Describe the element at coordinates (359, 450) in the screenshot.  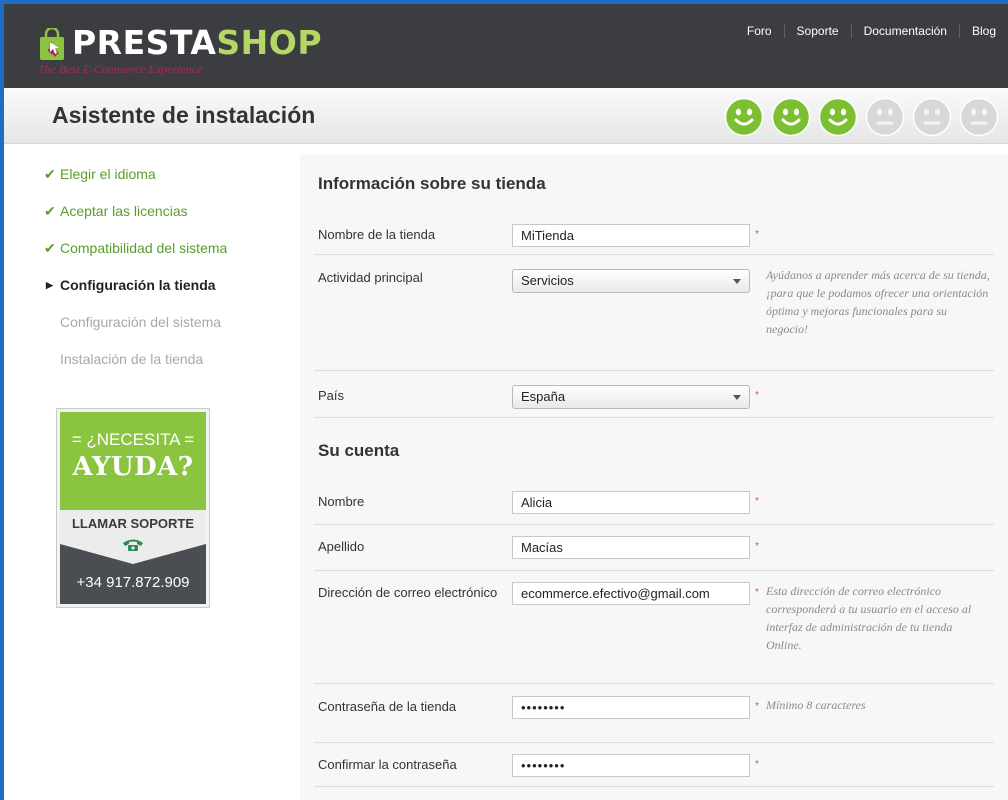
I see `account-section-title: Su cuenta` at that location.